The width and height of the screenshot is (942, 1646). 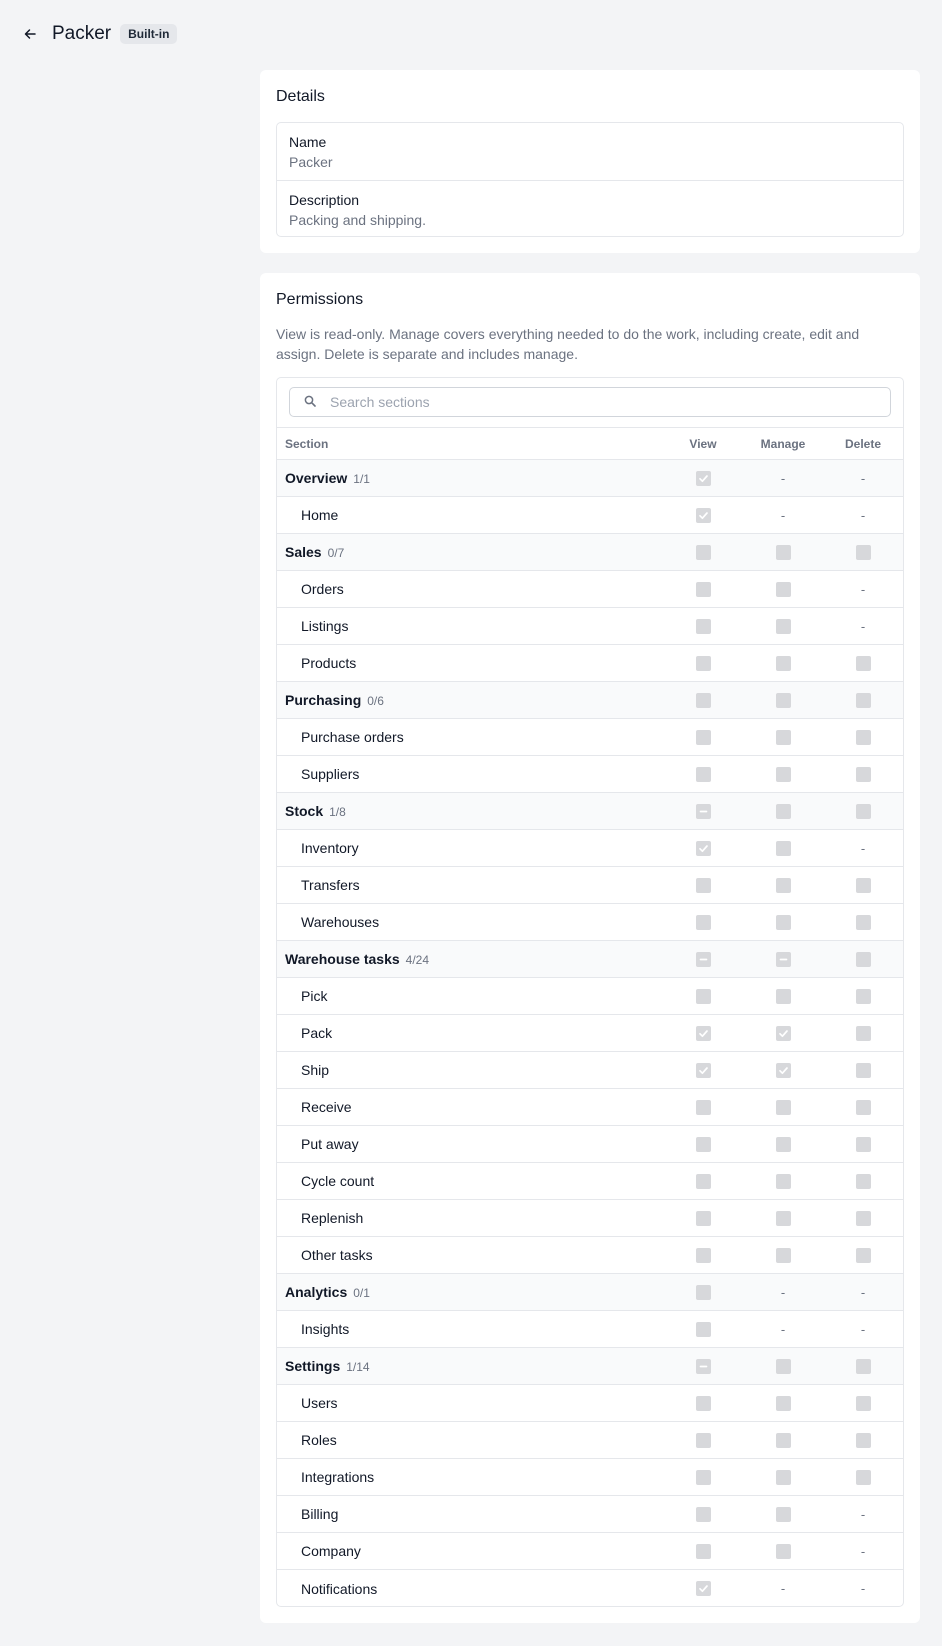 I want to click on section-name: Purchase orders, so click(x=470, y=737).